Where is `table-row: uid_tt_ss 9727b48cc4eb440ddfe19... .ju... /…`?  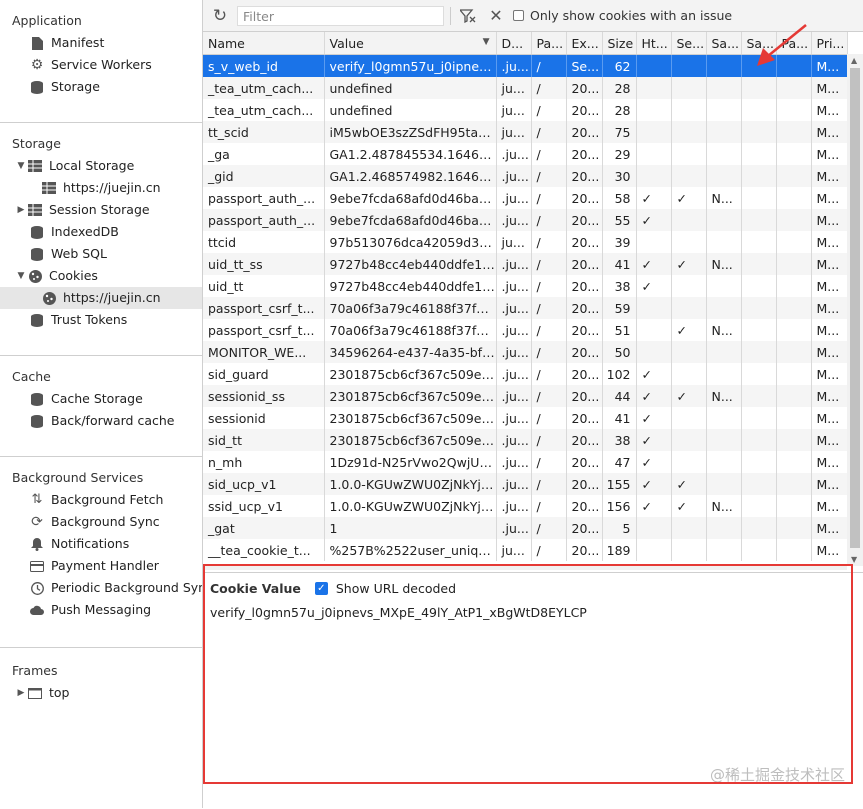 table-row: uid_tt_ss 9727b48cc4eb440ddfe19... .ju... /… is located at coordinates (525, 264).